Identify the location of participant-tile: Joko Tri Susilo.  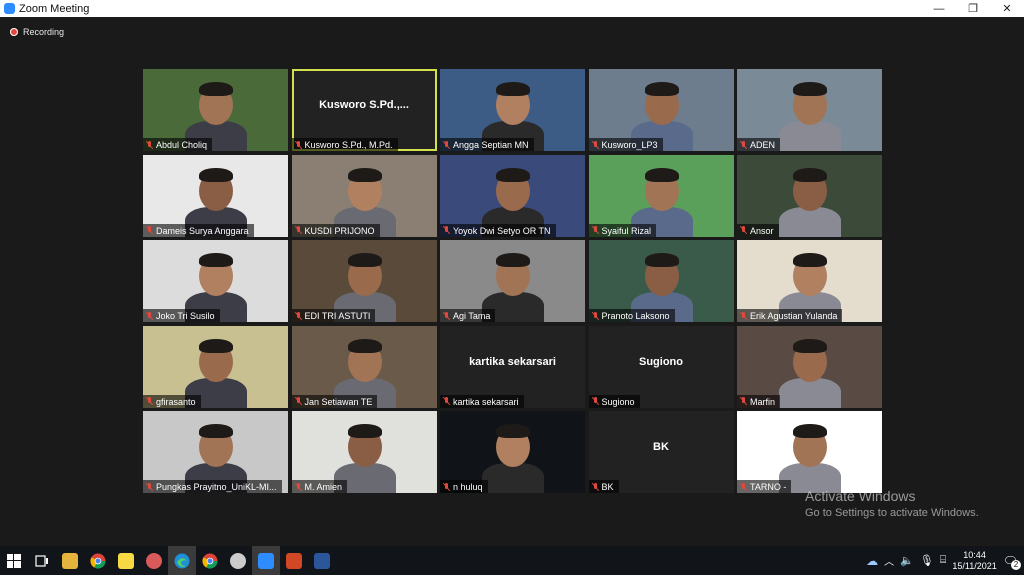
(215, 281).